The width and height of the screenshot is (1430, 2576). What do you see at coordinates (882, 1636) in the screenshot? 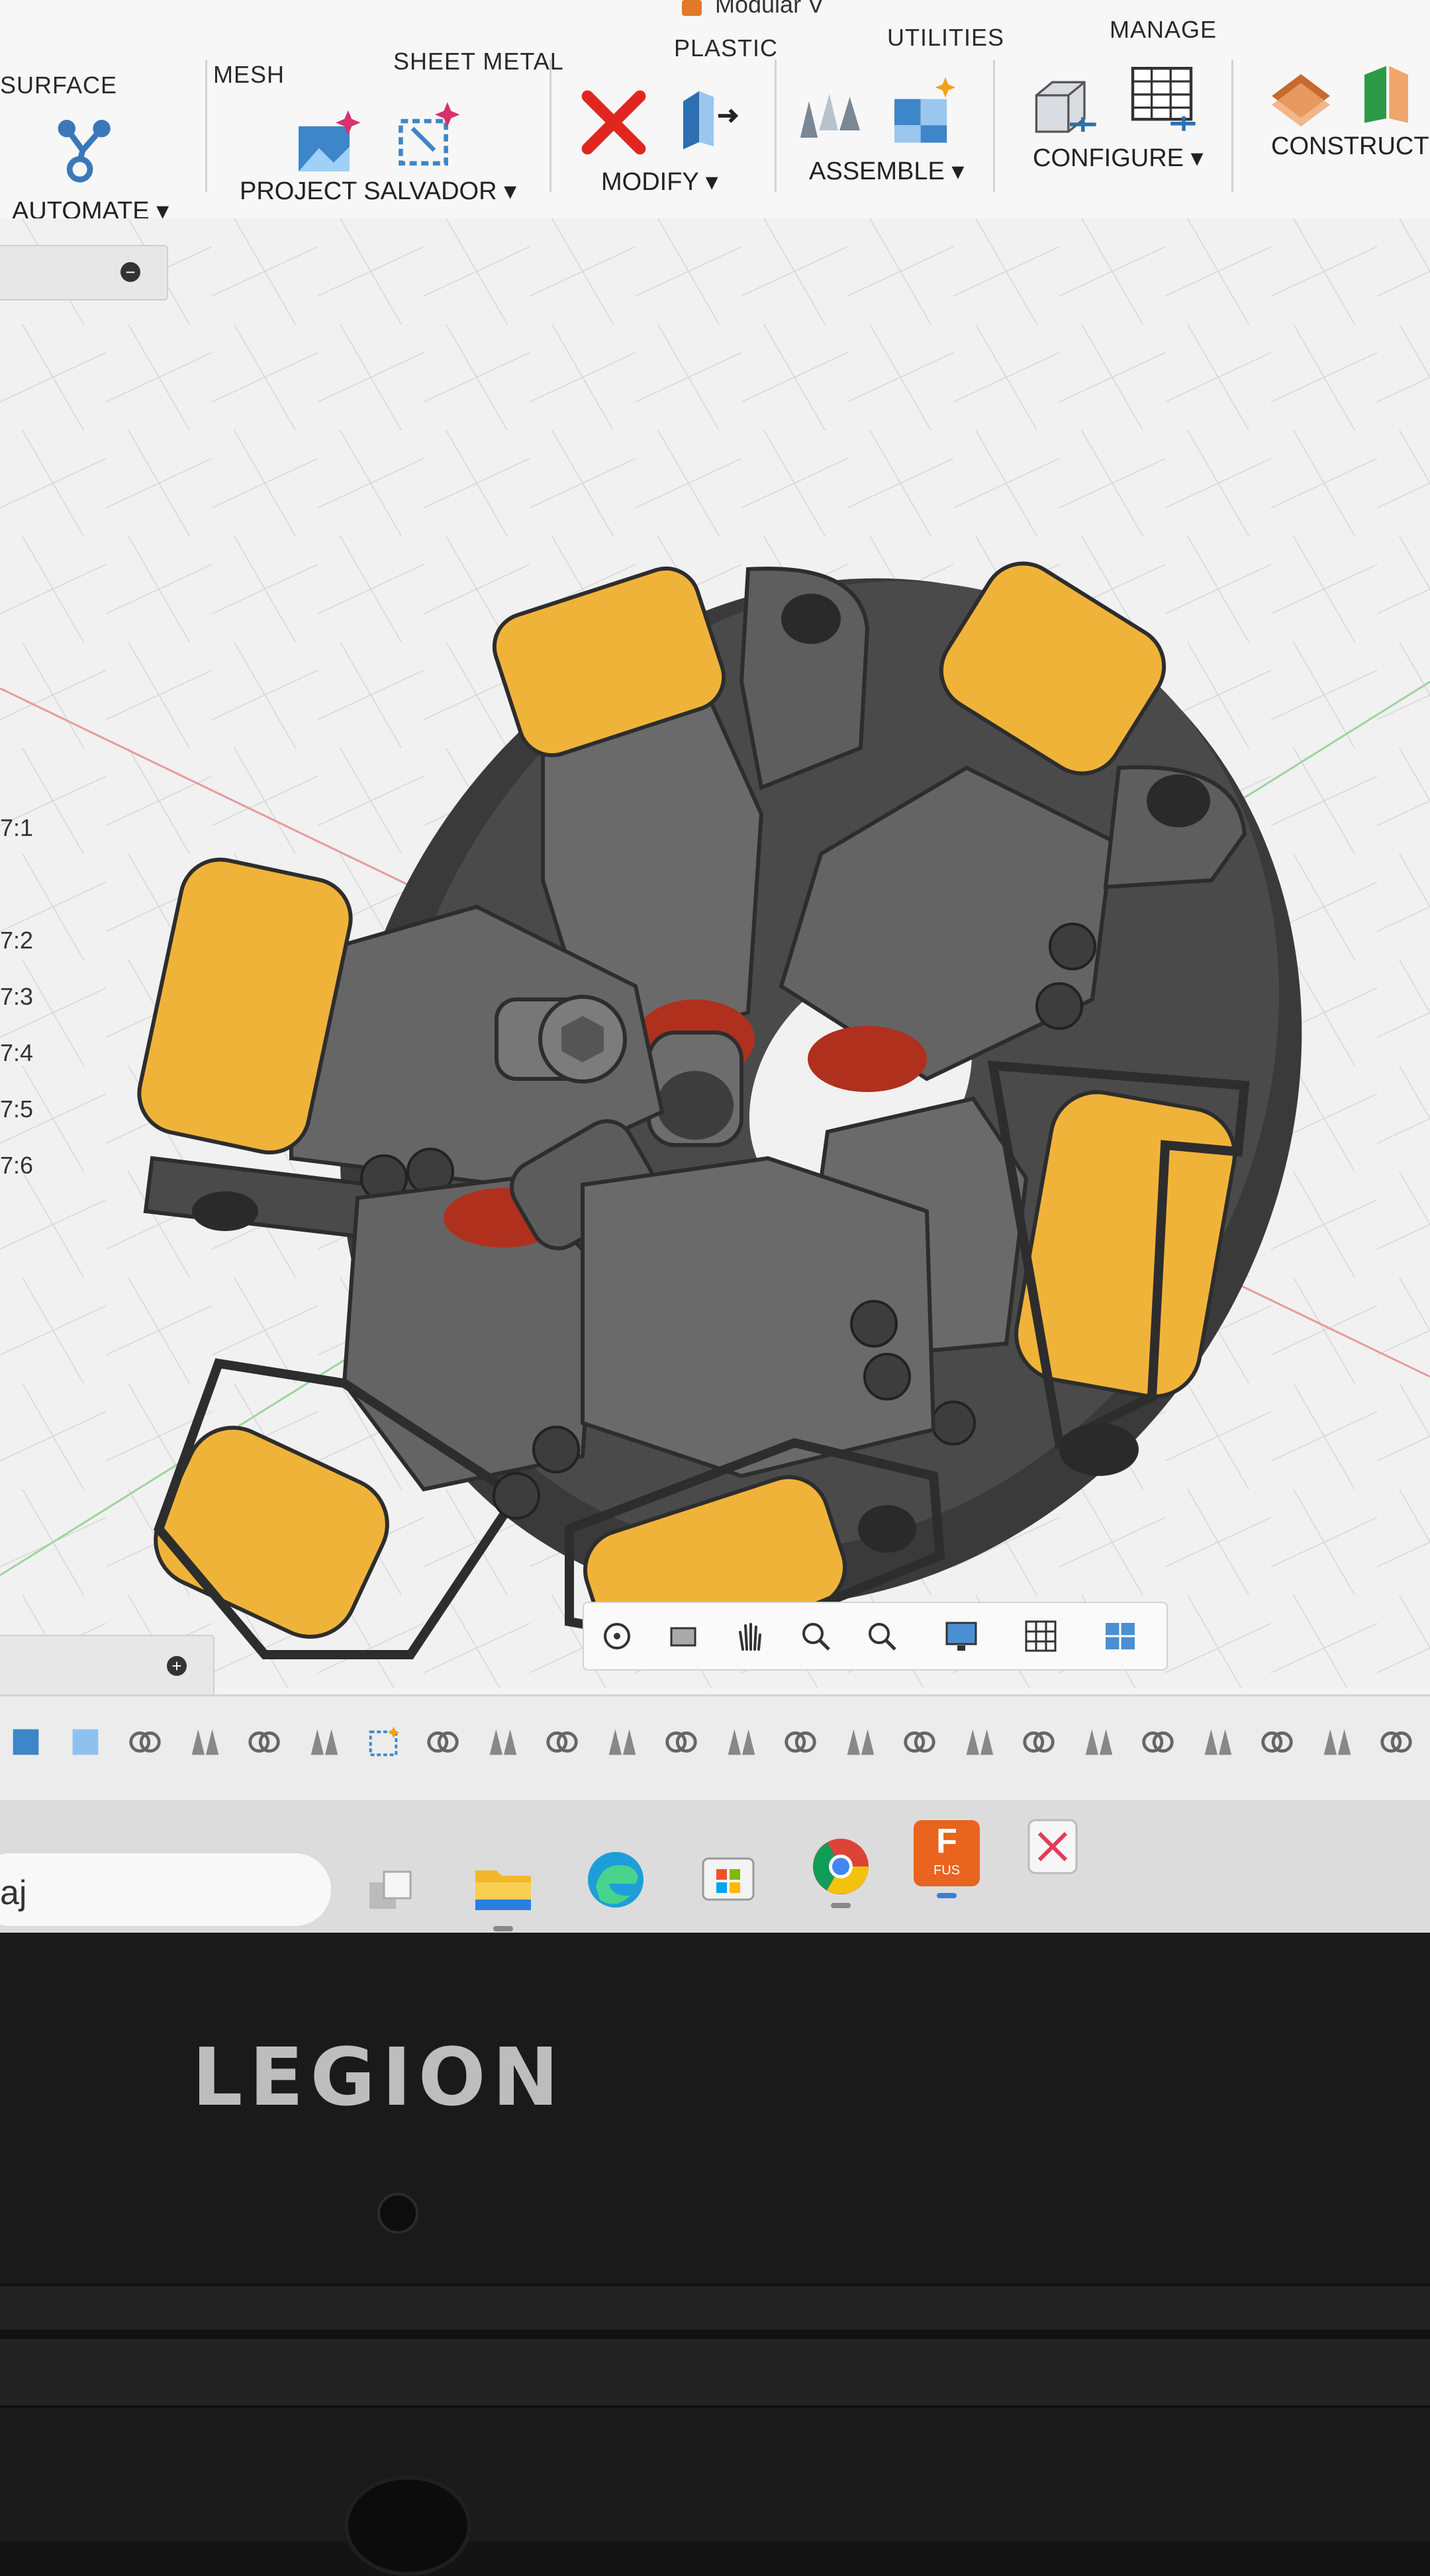
I see `fit-icon` at bounding box center [882, 1636].